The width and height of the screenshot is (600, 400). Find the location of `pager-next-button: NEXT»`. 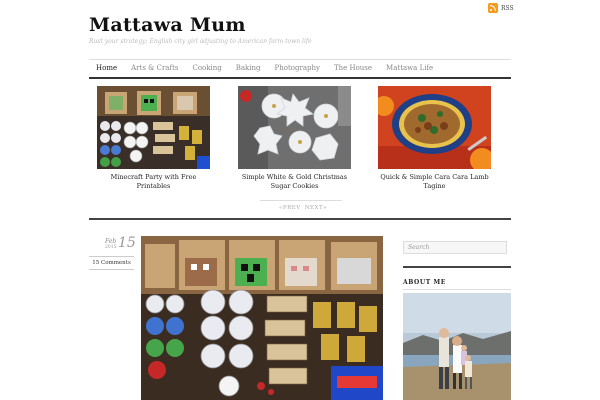

pager-next-button: NEXT» is located at coordinates (316, 208).